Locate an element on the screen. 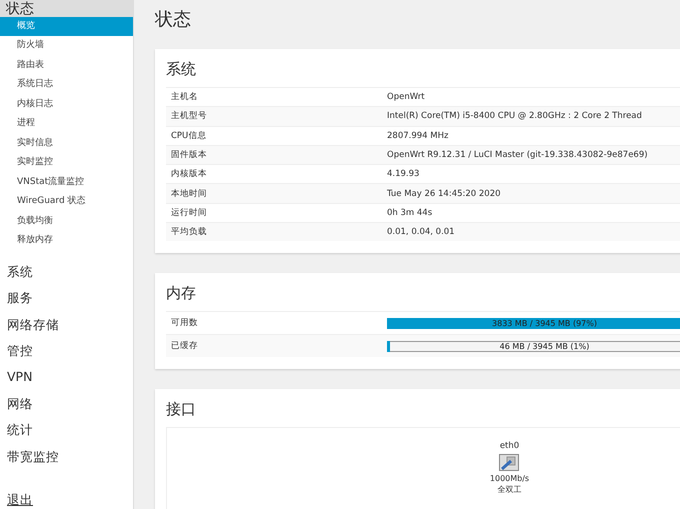  sidebar-item: 实时监控 is located at coordinates (66, 163).